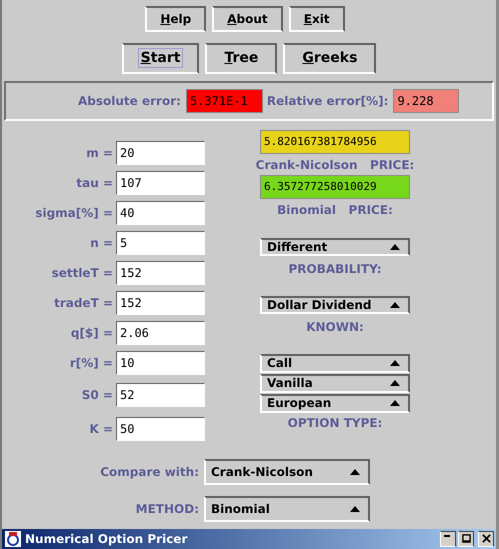  Describe the element at coordinates (160, 429) in the screenshot. I see `input-field: 50` at that location.